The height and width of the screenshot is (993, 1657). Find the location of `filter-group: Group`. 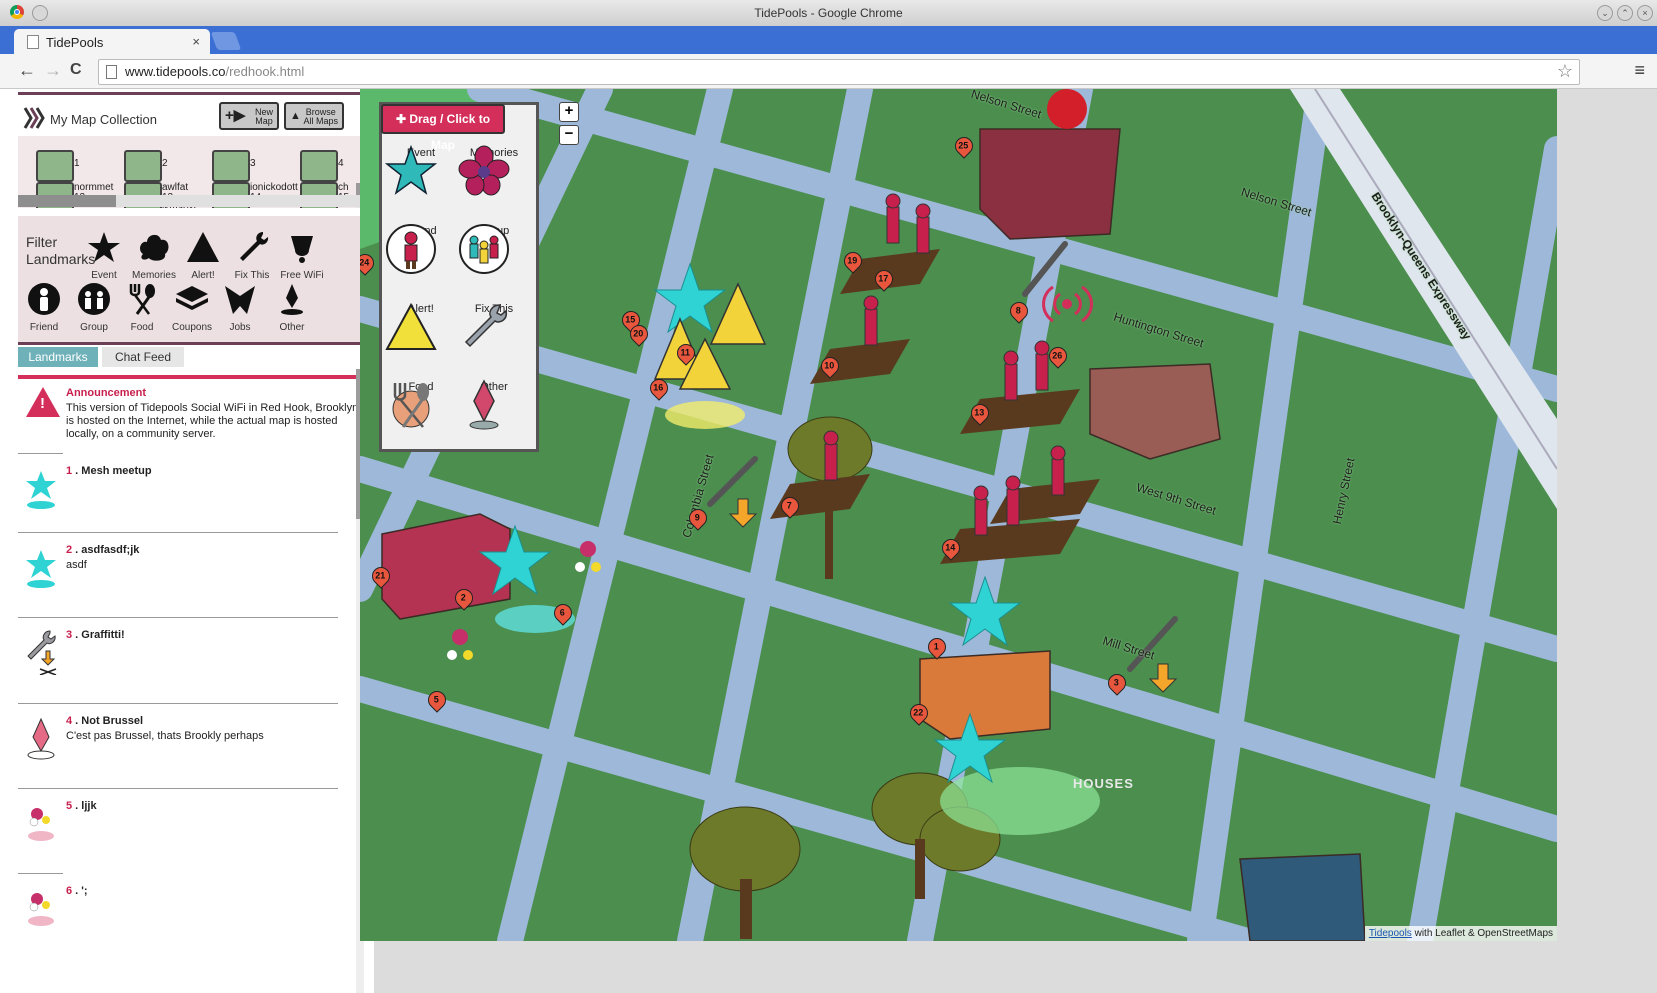

filter-group: Group is located at coordinates (94, 307).